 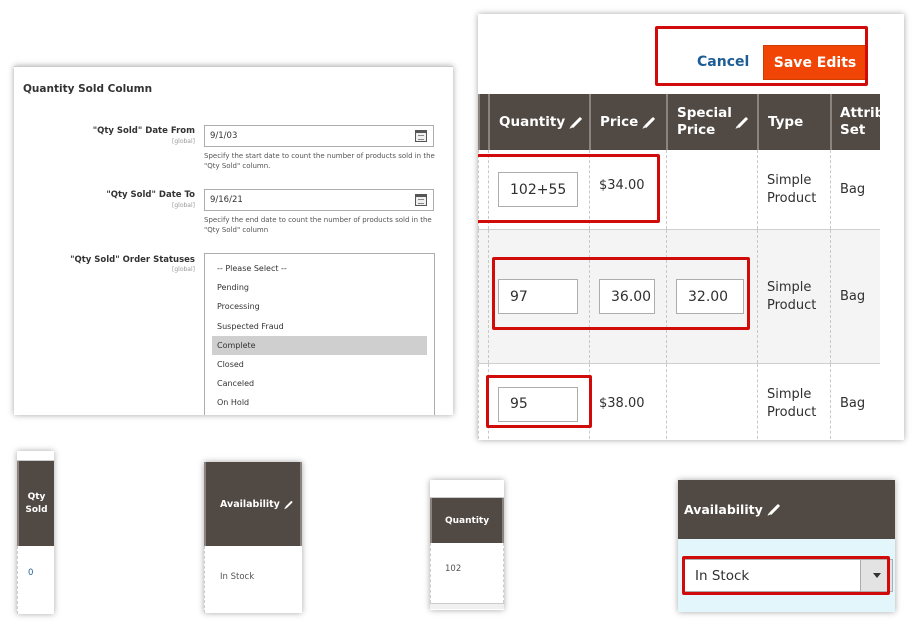 What do you see at coordinates (467, 573) in the screenshot?
I see `quantity-value: 102` at bounding box center [467, 573].